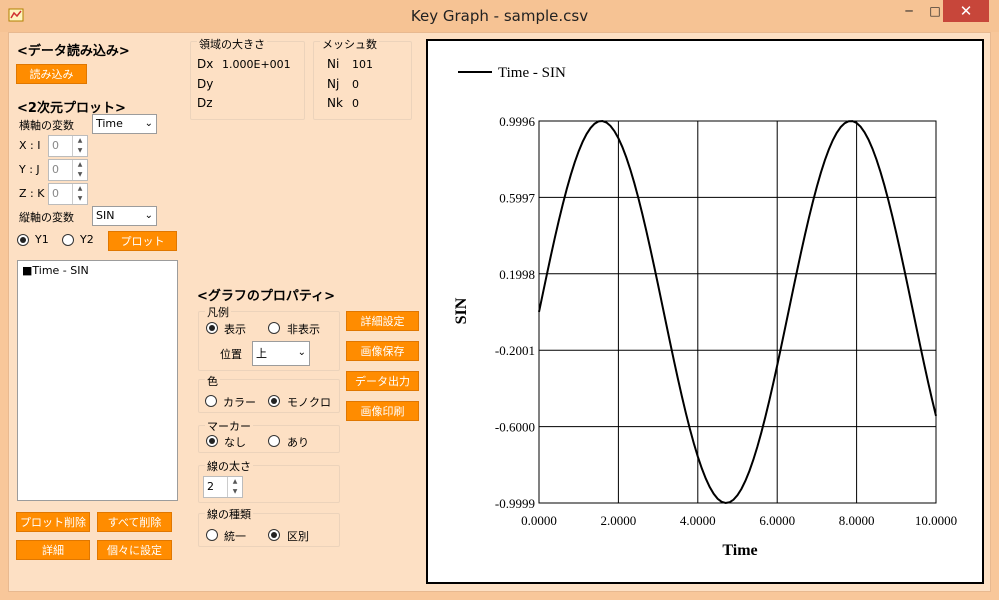 This screenshot has width=999, height=600. What do you see at coordinates (936, 520) in the screenshot?
I see `x-tick-label: 10.0000` at bounding box center [936, 520].